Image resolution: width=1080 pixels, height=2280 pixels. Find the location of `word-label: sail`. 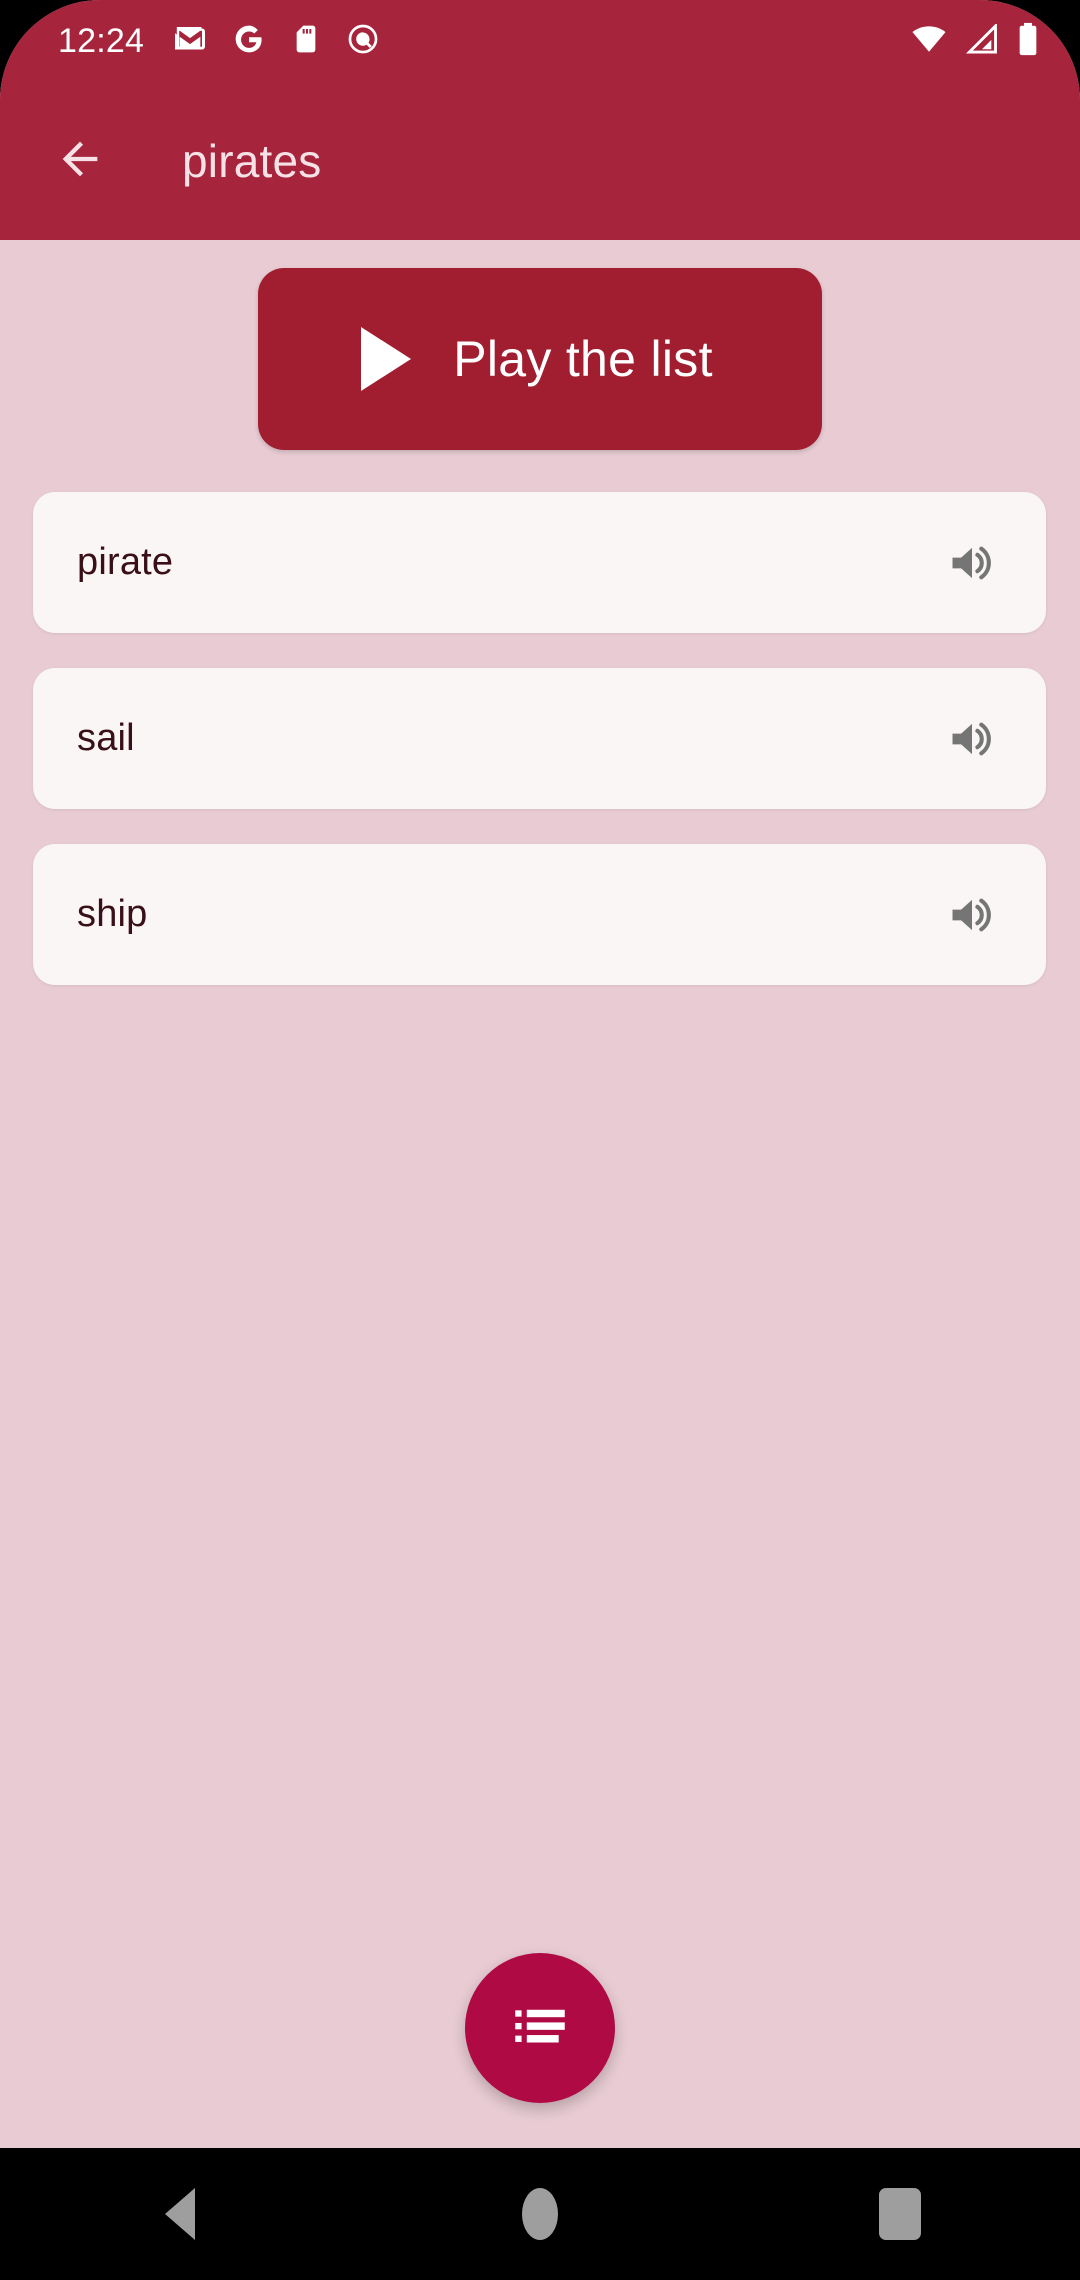

word-label: sail is located at coordinates (106, 738).